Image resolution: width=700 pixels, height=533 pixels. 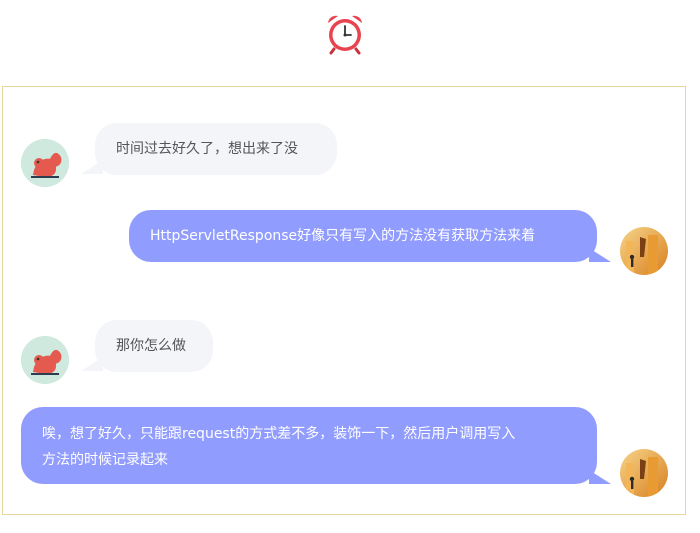 I want to click on message-bubble: 那你怎么做, so click(x=154, y=346).